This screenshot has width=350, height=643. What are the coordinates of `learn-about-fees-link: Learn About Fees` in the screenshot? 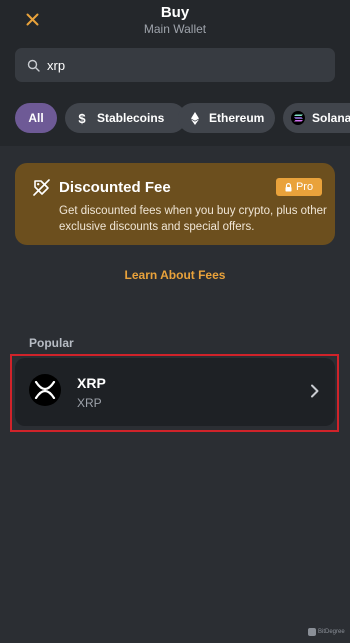 It's located at (175, 275).